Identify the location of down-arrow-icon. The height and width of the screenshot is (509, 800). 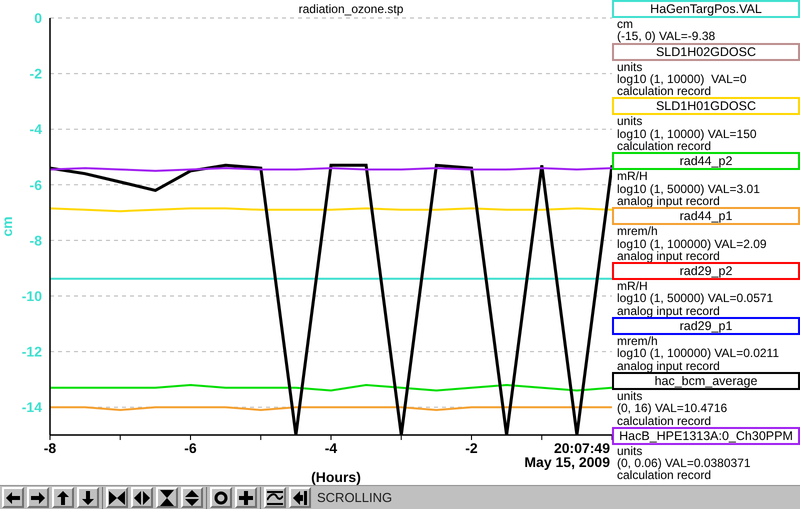
(88, 497).